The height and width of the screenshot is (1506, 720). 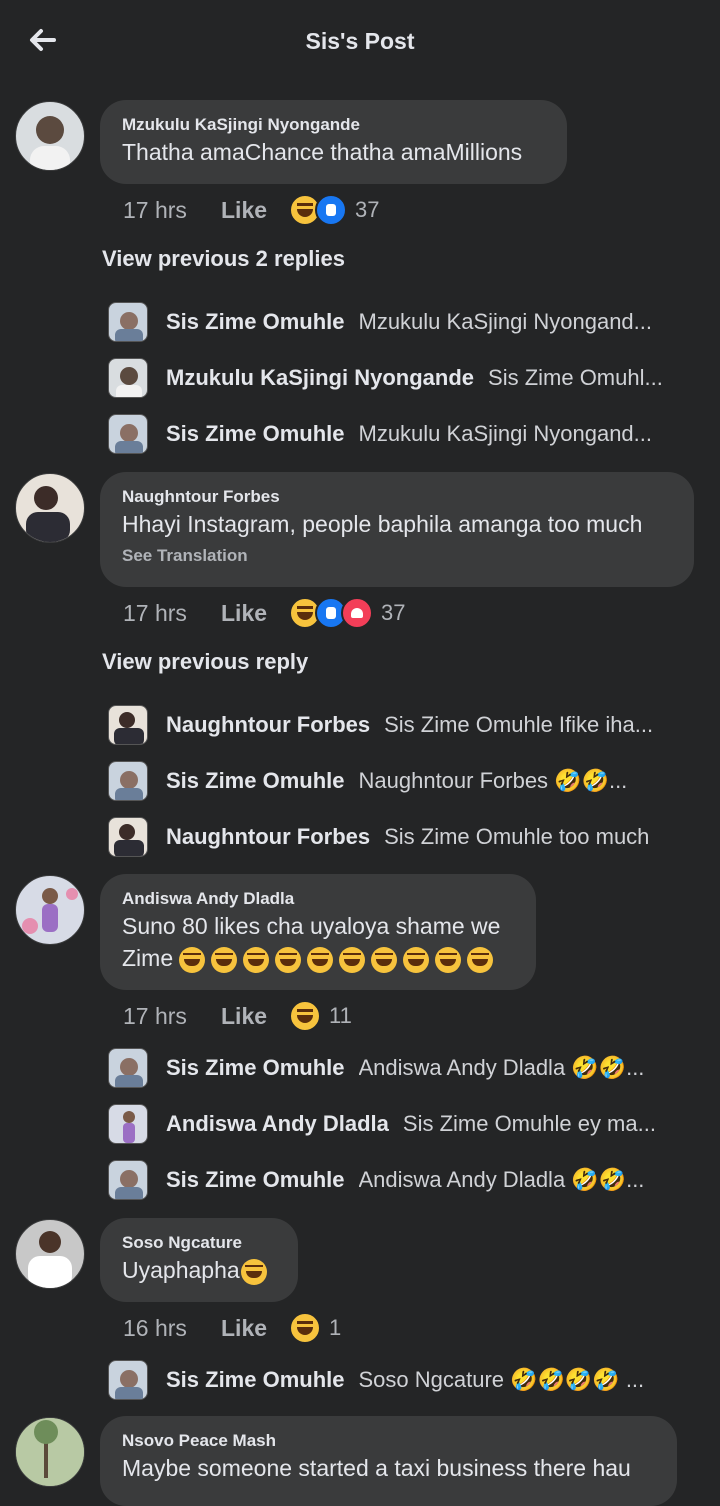 I want to click on view-previous-replies: View previous 2 replies, so click(x=223, y=259).